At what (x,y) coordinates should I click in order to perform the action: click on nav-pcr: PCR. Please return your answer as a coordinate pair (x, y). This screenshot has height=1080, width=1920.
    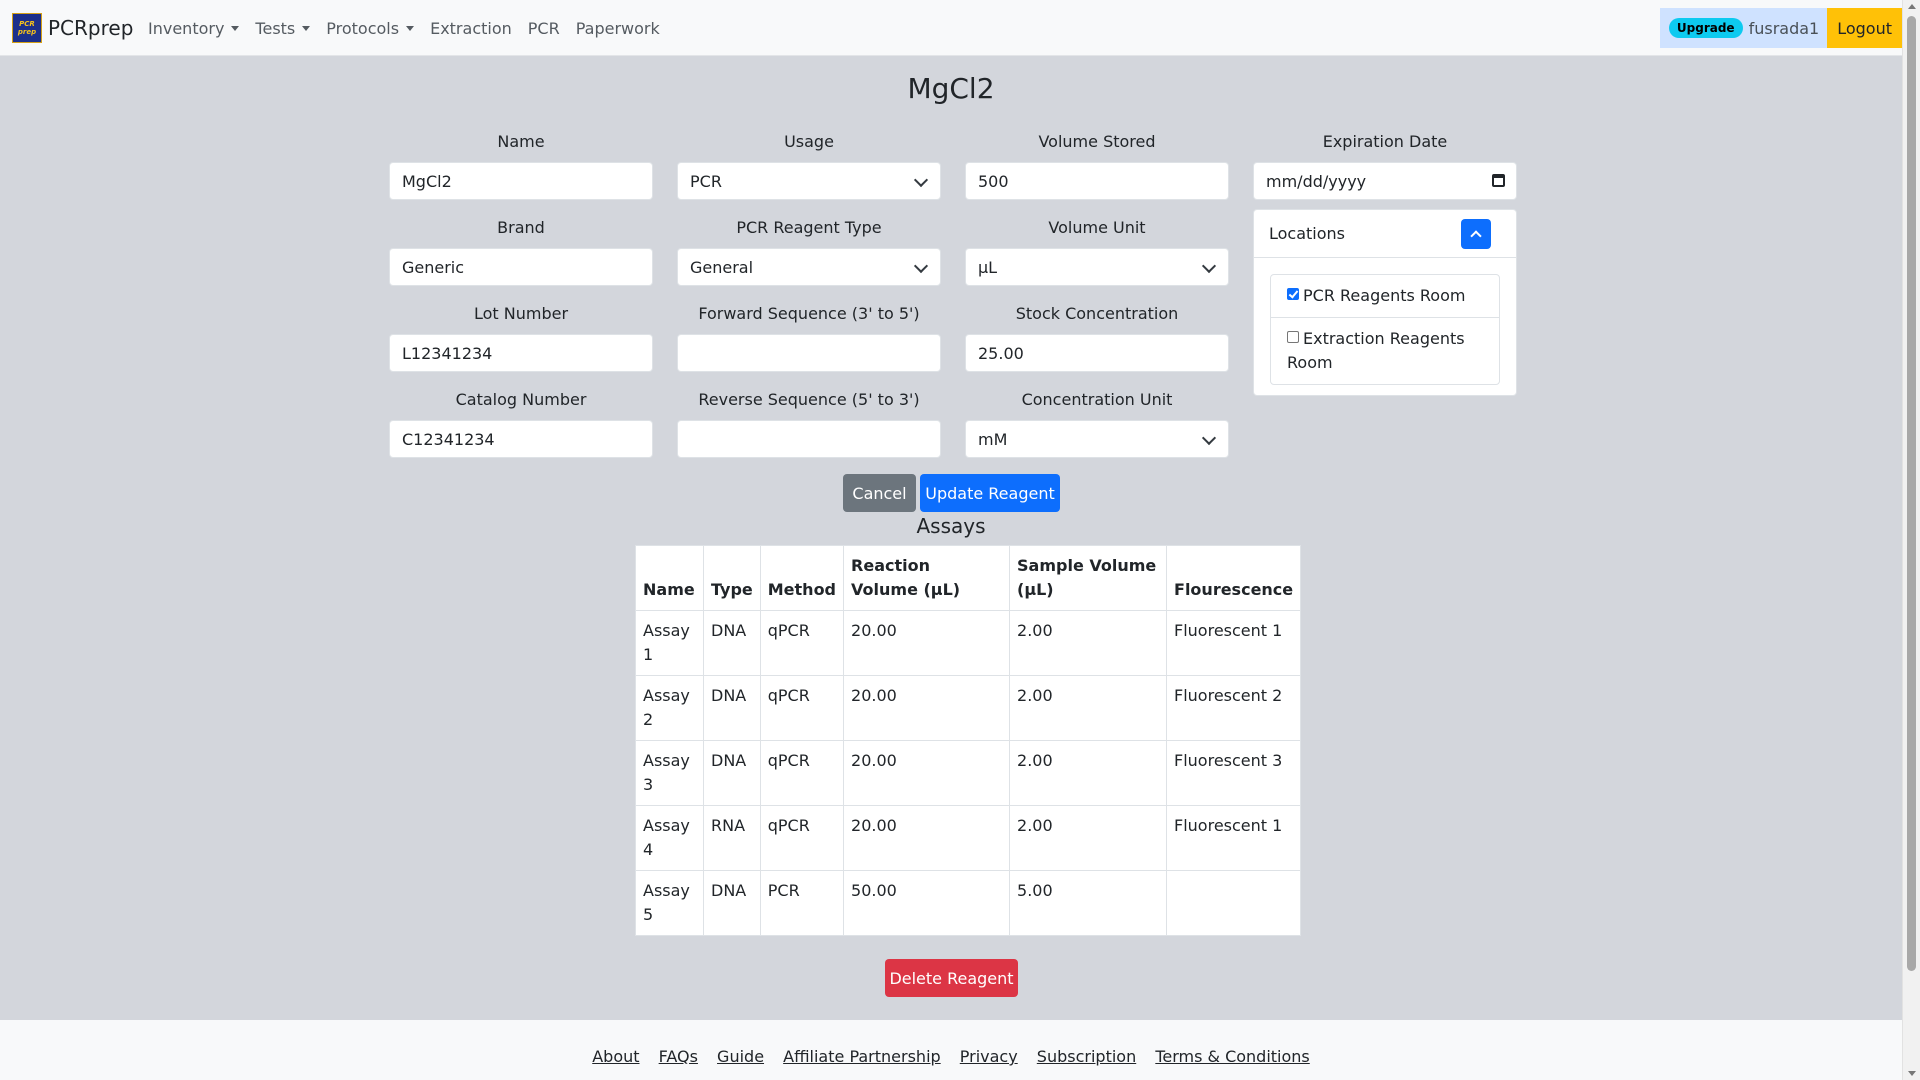
    Looking at the image, I should click on (544, 28).